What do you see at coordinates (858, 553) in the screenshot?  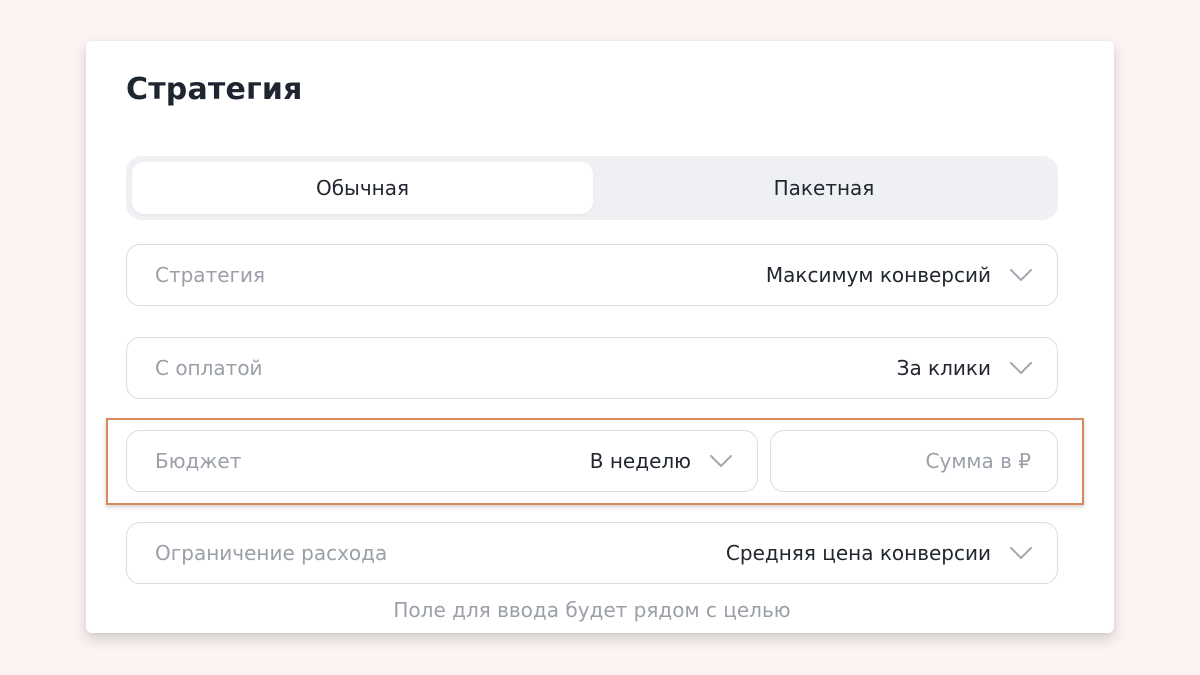 I see `spend-limit-select-value: Средняя цена конверсии` at bounding box center [858, 553].